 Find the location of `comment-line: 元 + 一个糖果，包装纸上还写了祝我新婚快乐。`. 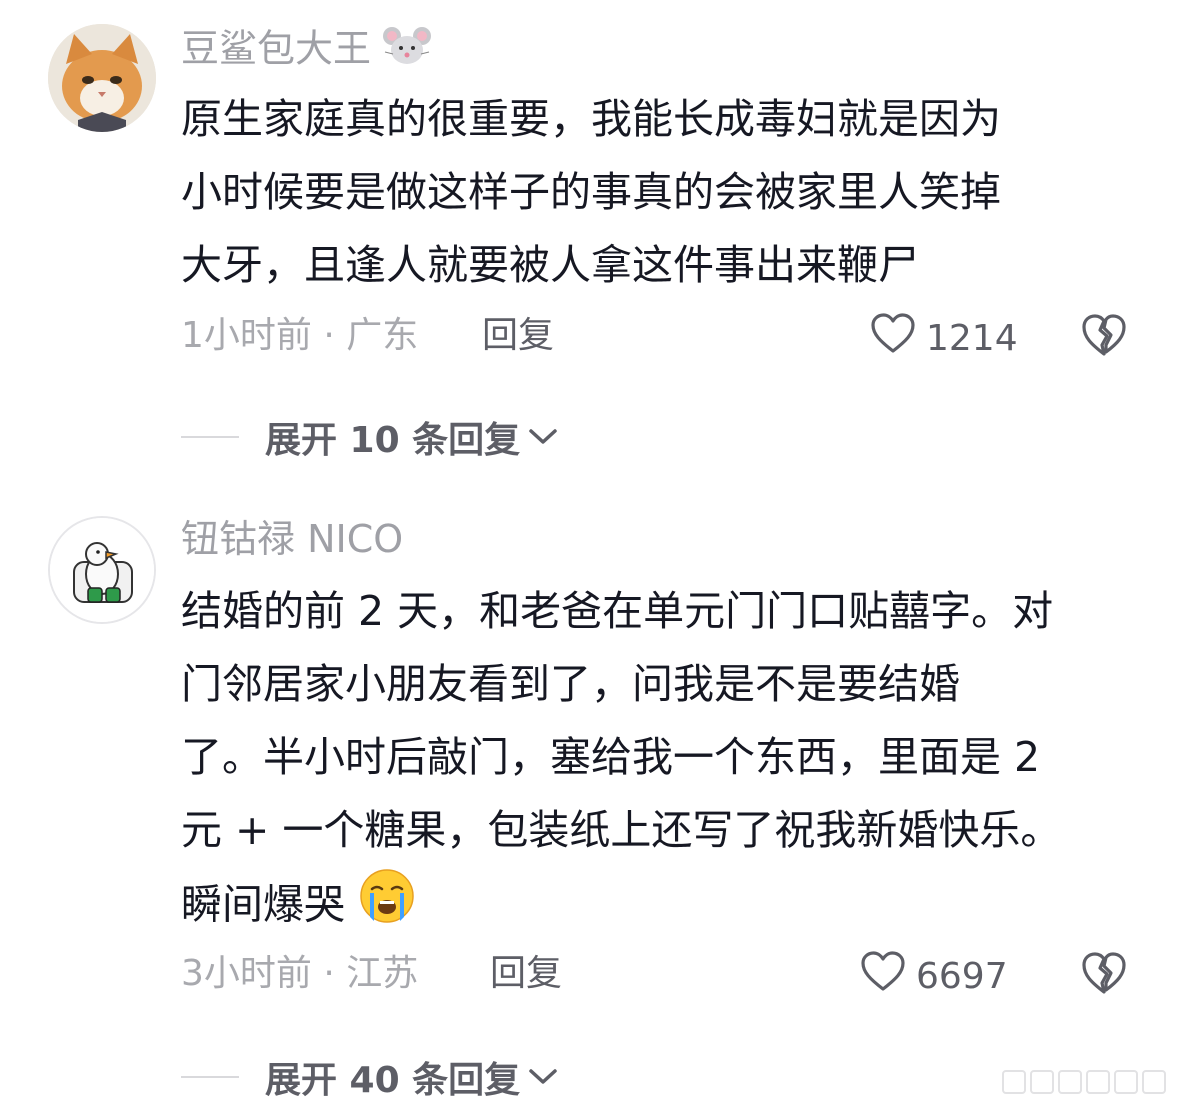

comment-line: 元 + 一个糖果，包装纸上还写了祝我新婚快乐。 is located at coordinates (621, 830).